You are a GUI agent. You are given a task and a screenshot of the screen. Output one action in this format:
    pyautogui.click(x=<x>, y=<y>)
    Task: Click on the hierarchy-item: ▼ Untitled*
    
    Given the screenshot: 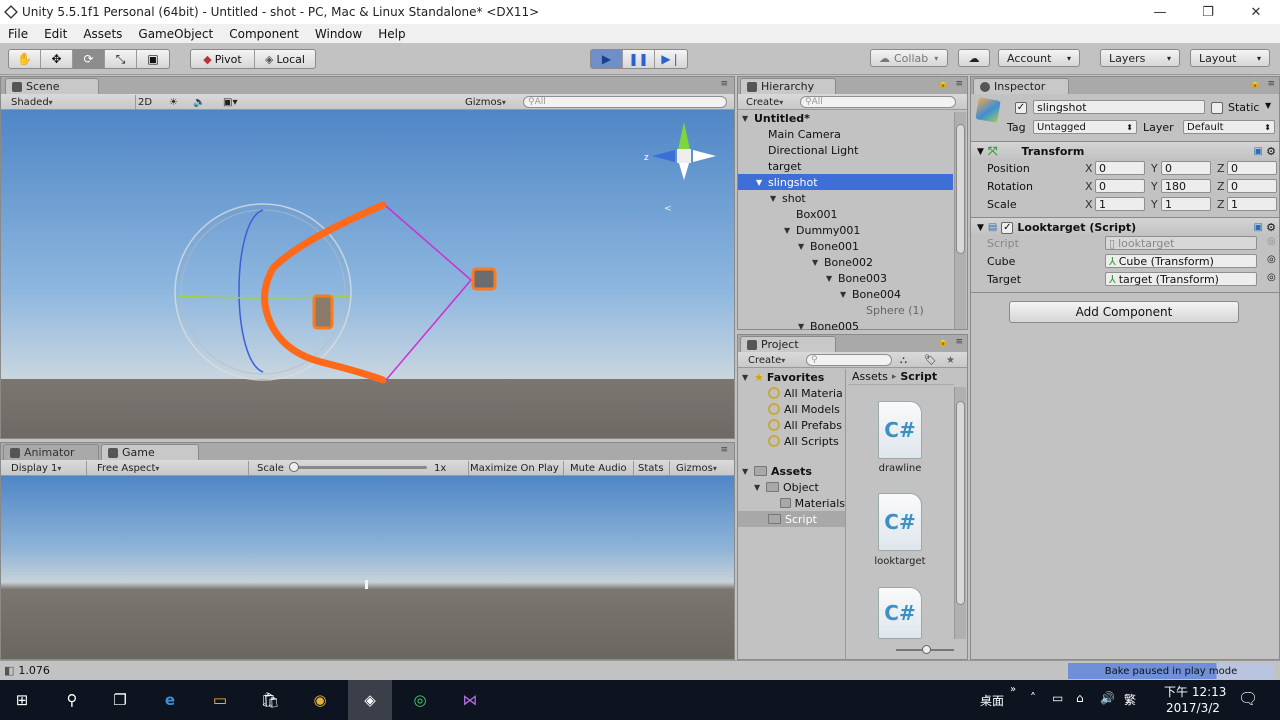 What is the action you would take?
    pyautogui.click(x=845, y=118)
    